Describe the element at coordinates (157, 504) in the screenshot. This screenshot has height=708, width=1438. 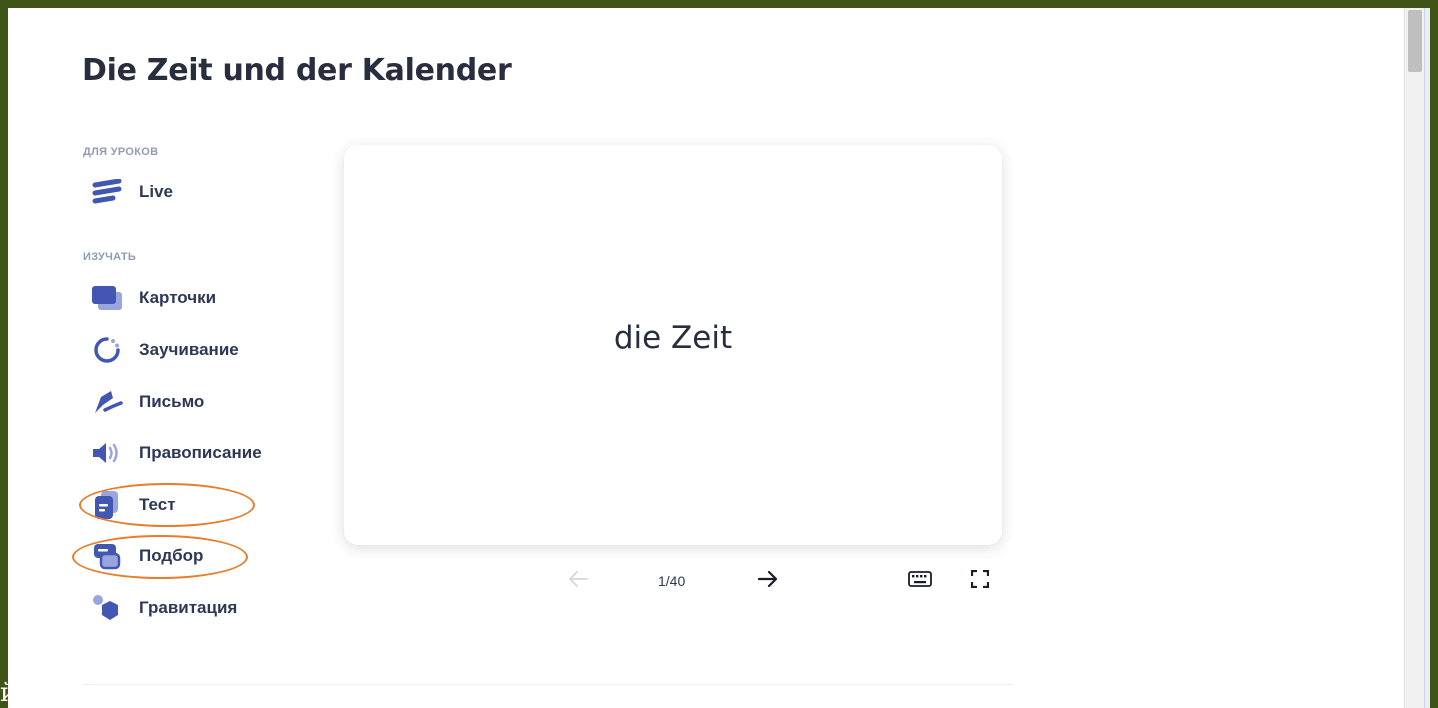
I see `sidebar-item-label: Тест` at that location.